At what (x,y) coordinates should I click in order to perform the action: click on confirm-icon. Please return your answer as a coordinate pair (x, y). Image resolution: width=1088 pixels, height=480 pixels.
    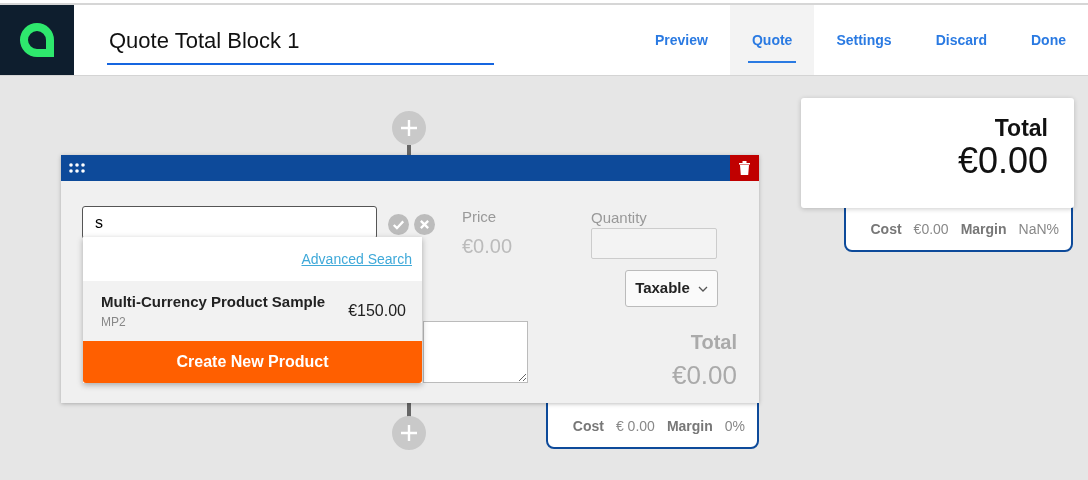
    Looking at the image, I should click on (398, 224).